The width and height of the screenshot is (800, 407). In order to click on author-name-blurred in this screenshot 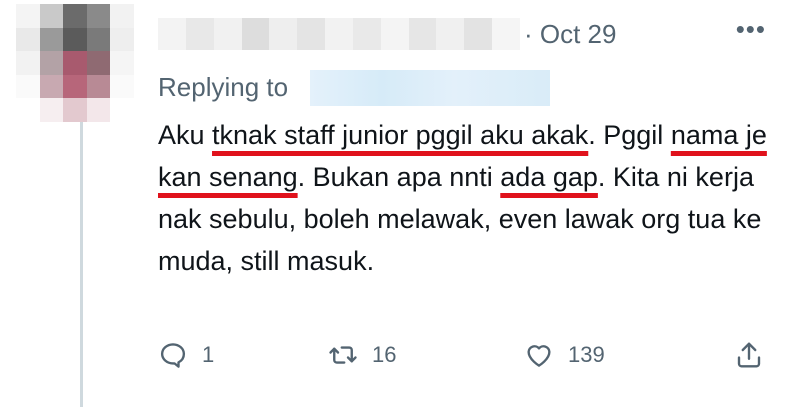, I will do `click(339, 34)`.